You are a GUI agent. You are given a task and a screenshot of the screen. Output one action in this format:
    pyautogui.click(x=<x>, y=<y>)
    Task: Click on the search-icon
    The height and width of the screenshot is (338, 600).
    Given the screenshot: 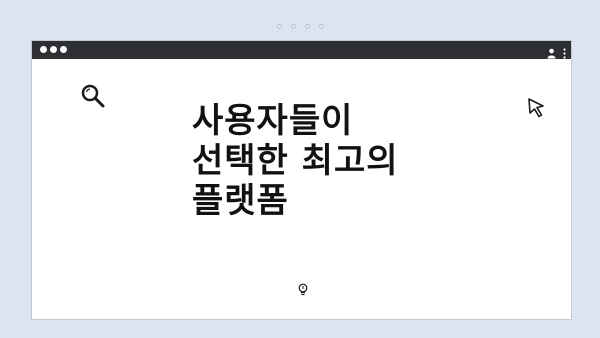 What is the action you would take?
    pyautogui.click(x=93, y=98)
    